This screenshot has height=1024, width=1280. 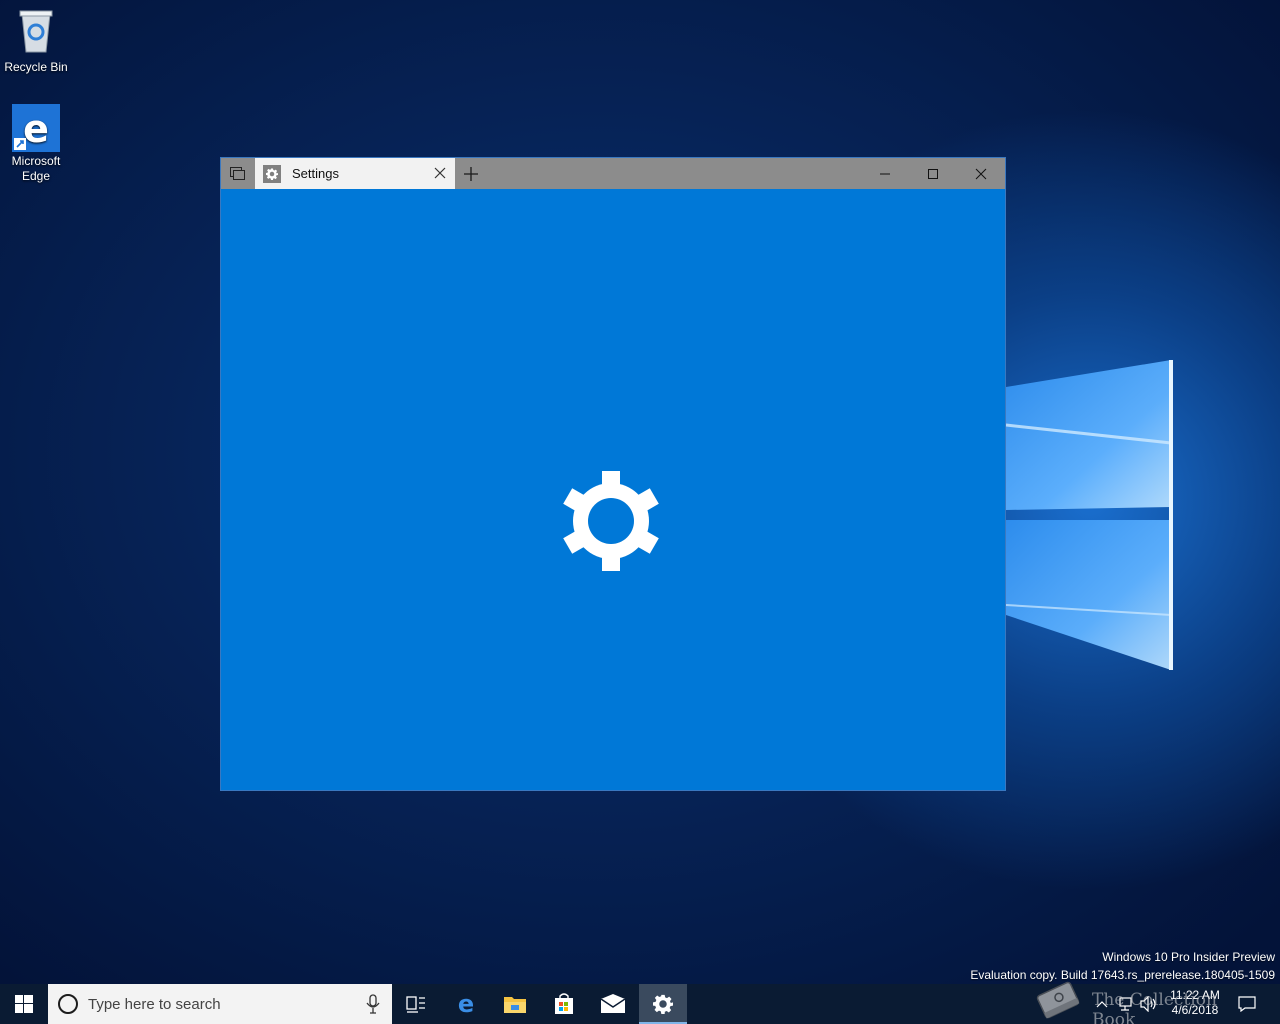 I want to click on maximize-button, so click(x=933, y=173).